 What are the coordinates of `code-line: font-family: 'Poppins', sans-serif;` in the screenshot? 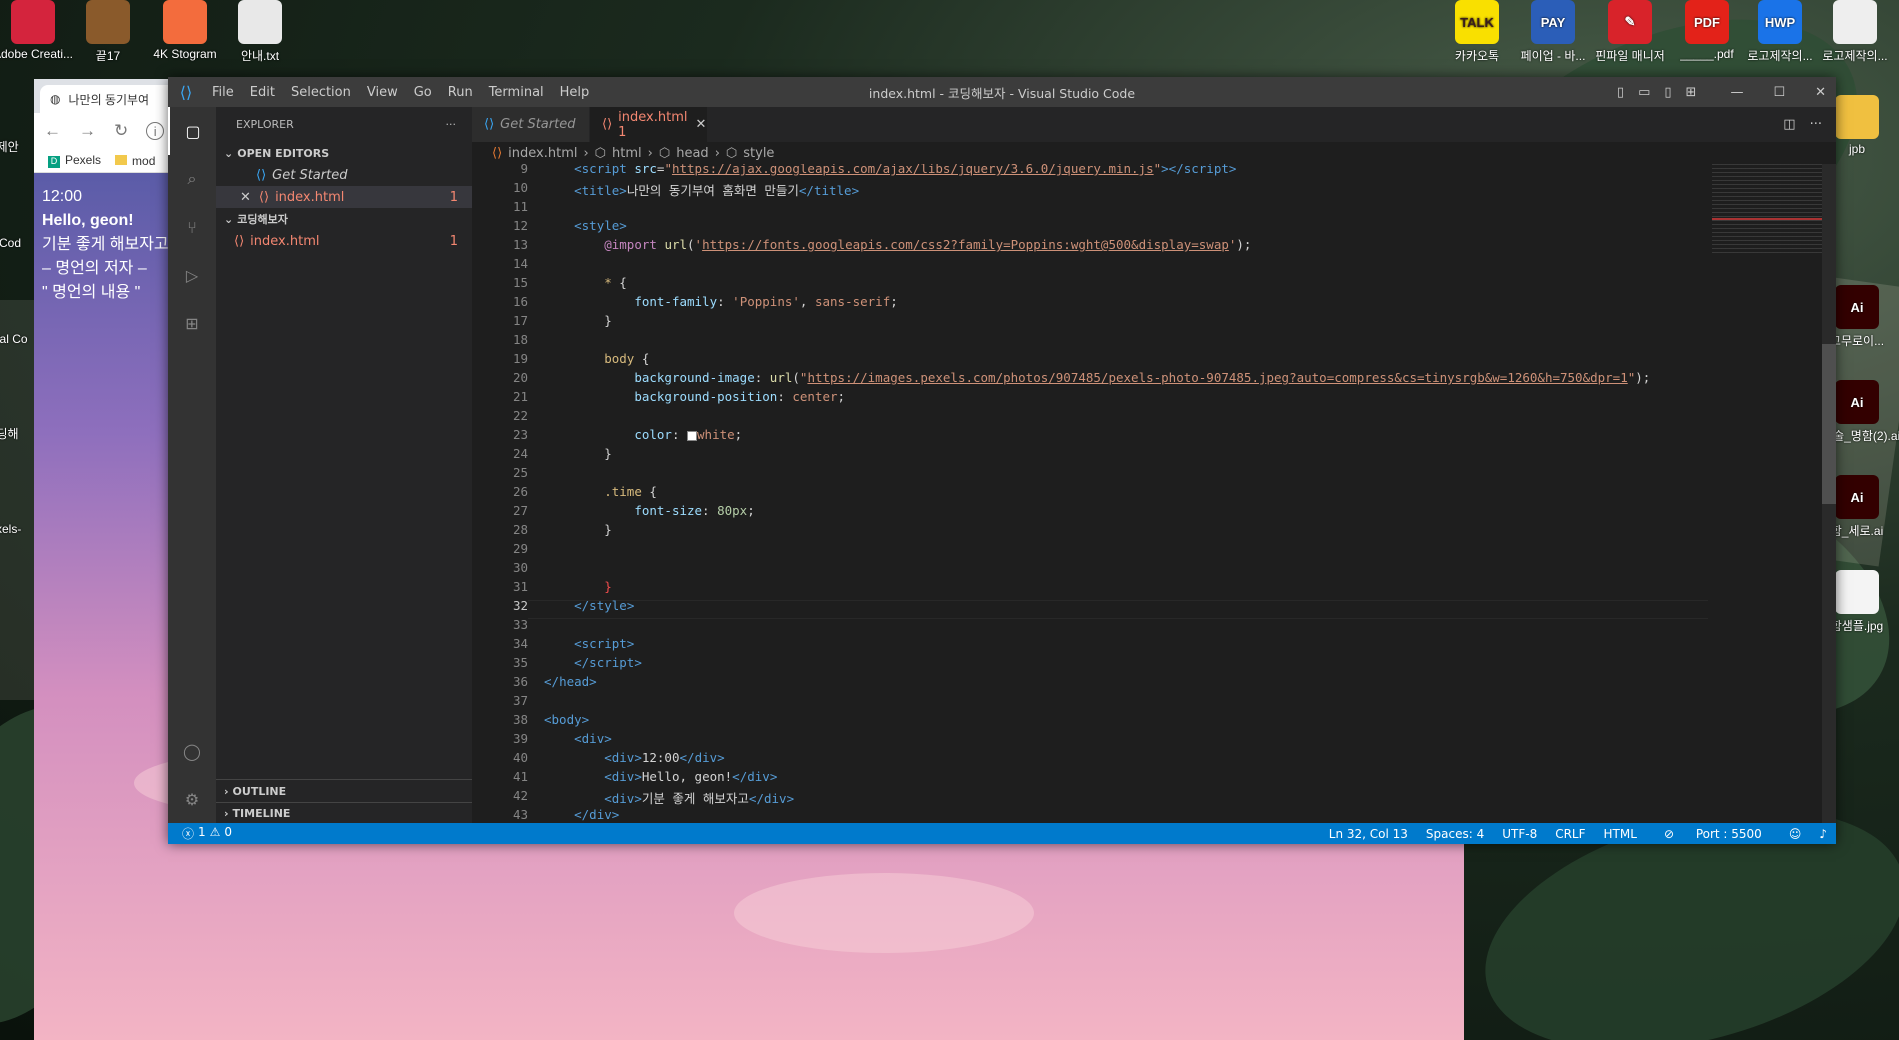 It's located at (720, 301).